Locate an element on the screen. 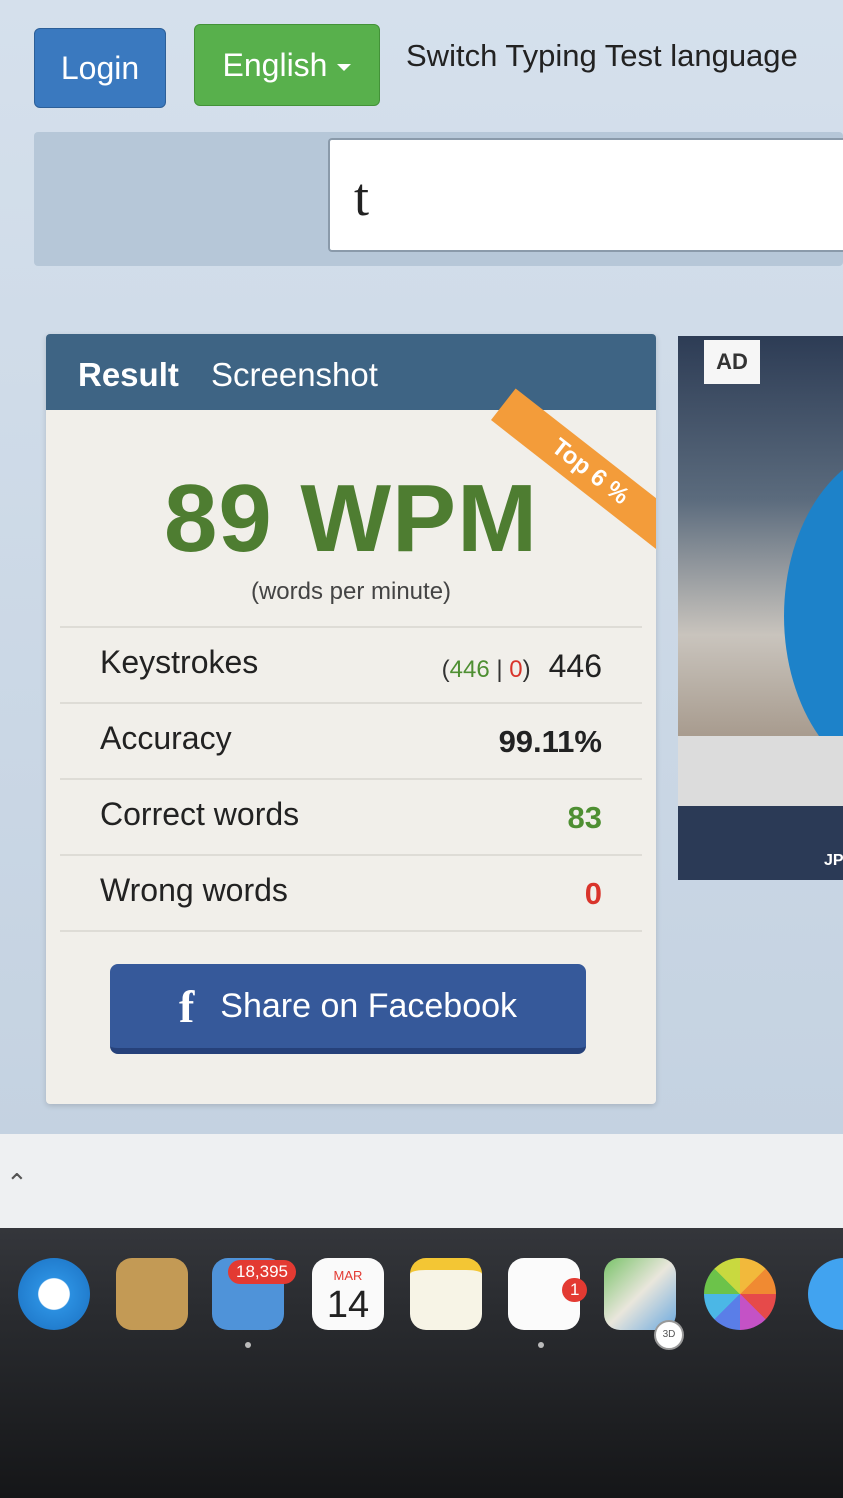  accuracy-row: Accuracy 99.11% is located at coordinates (351, 740).